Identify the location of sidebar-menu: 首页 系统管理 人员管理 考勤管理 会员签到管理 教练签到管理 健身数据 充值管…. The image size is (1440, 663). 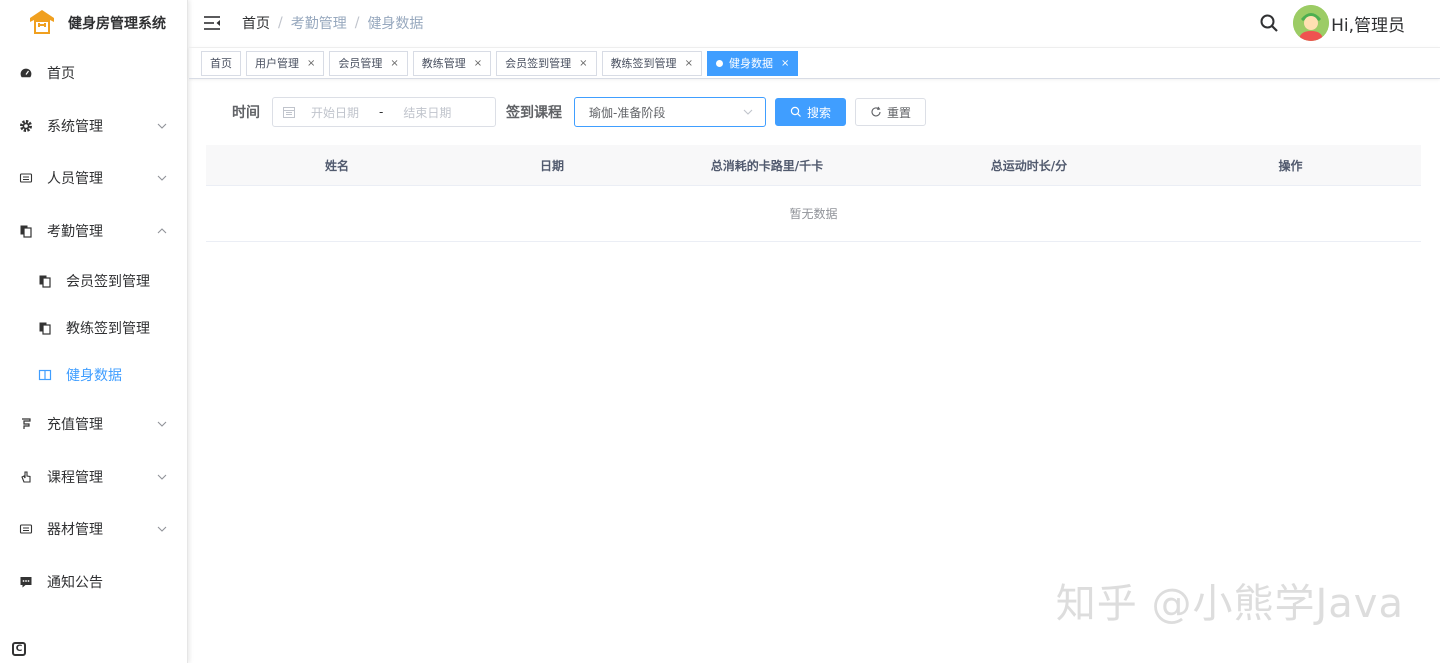
(93, 327).